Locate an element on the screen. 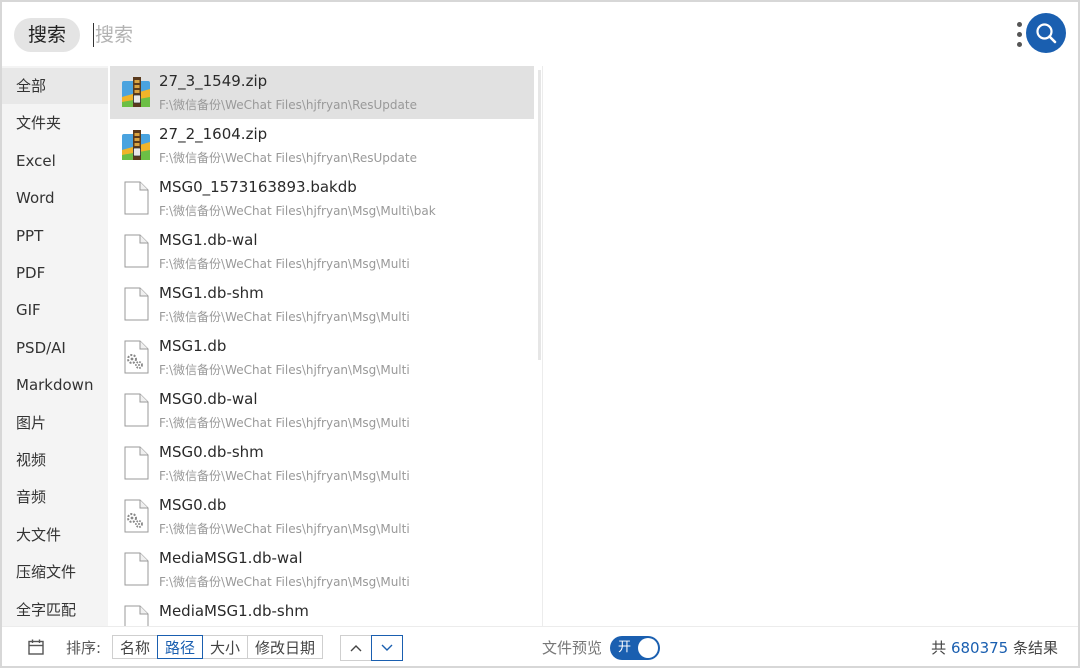 The width and height of the screenshot is (1080, 668). sidebar-item: 全部 is located at coordinates (55, 86).